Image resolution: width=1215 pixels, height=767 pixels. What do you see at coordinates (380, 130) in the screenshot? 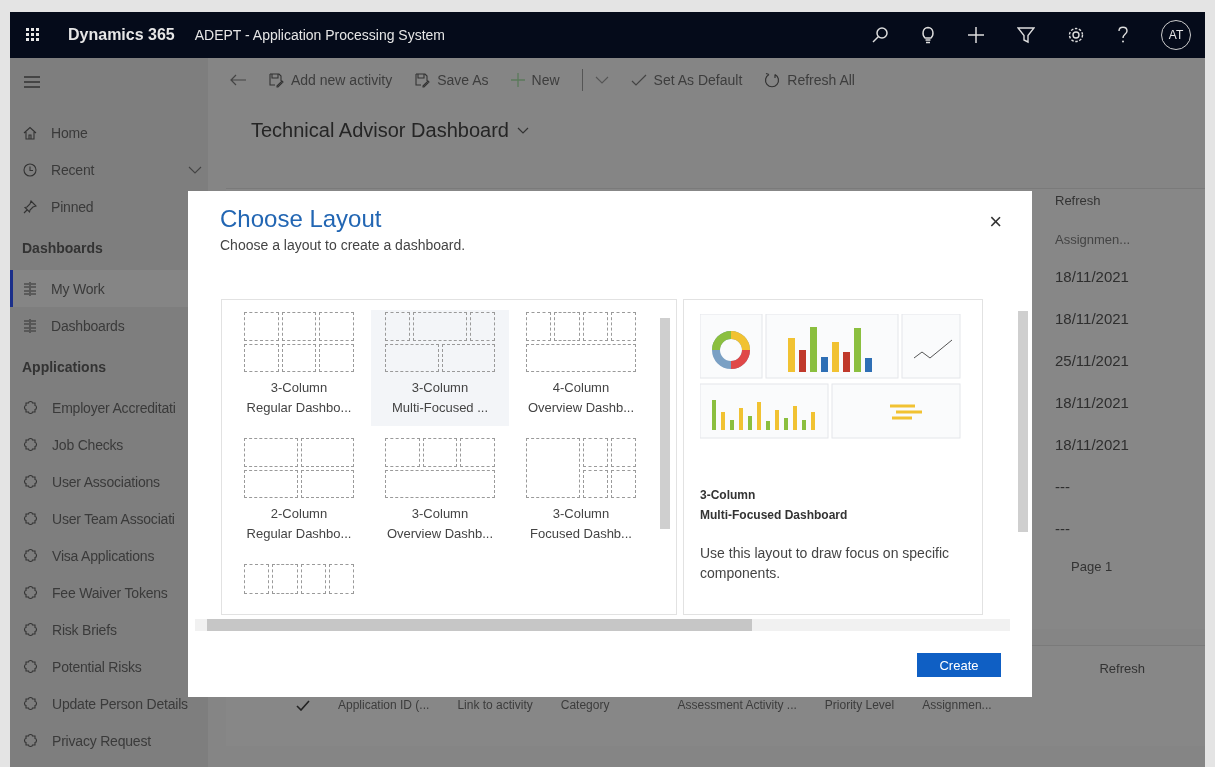
I see `dashboard-title: Technical Advisor Dashboard` at bounding box center [380, 130].